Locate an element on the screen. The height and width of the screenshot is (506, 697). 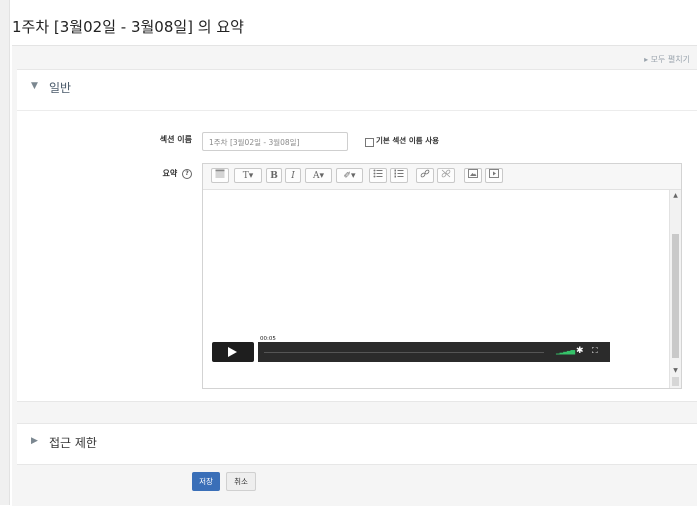
resize-handle is located at coordinates (675, 381).